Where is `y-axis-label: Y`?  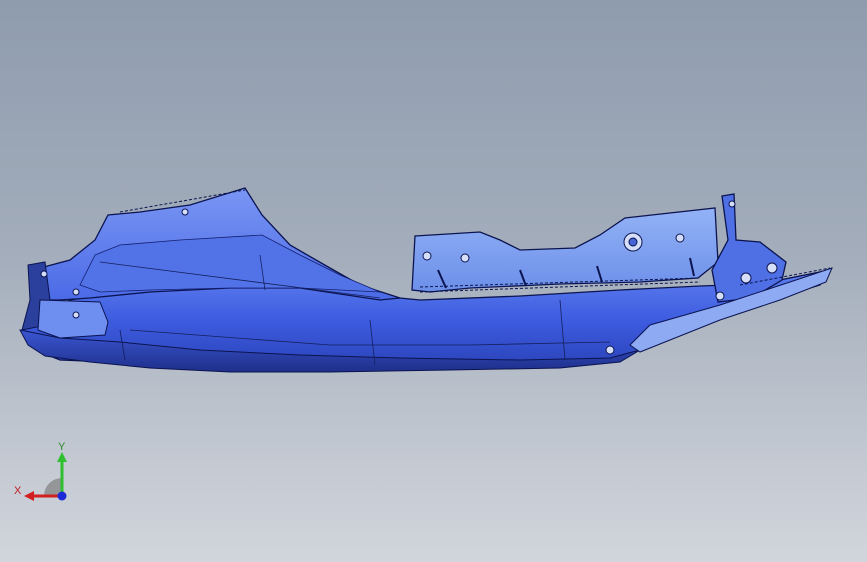 y-axis-label: Y is located at coordinates (62, 447).